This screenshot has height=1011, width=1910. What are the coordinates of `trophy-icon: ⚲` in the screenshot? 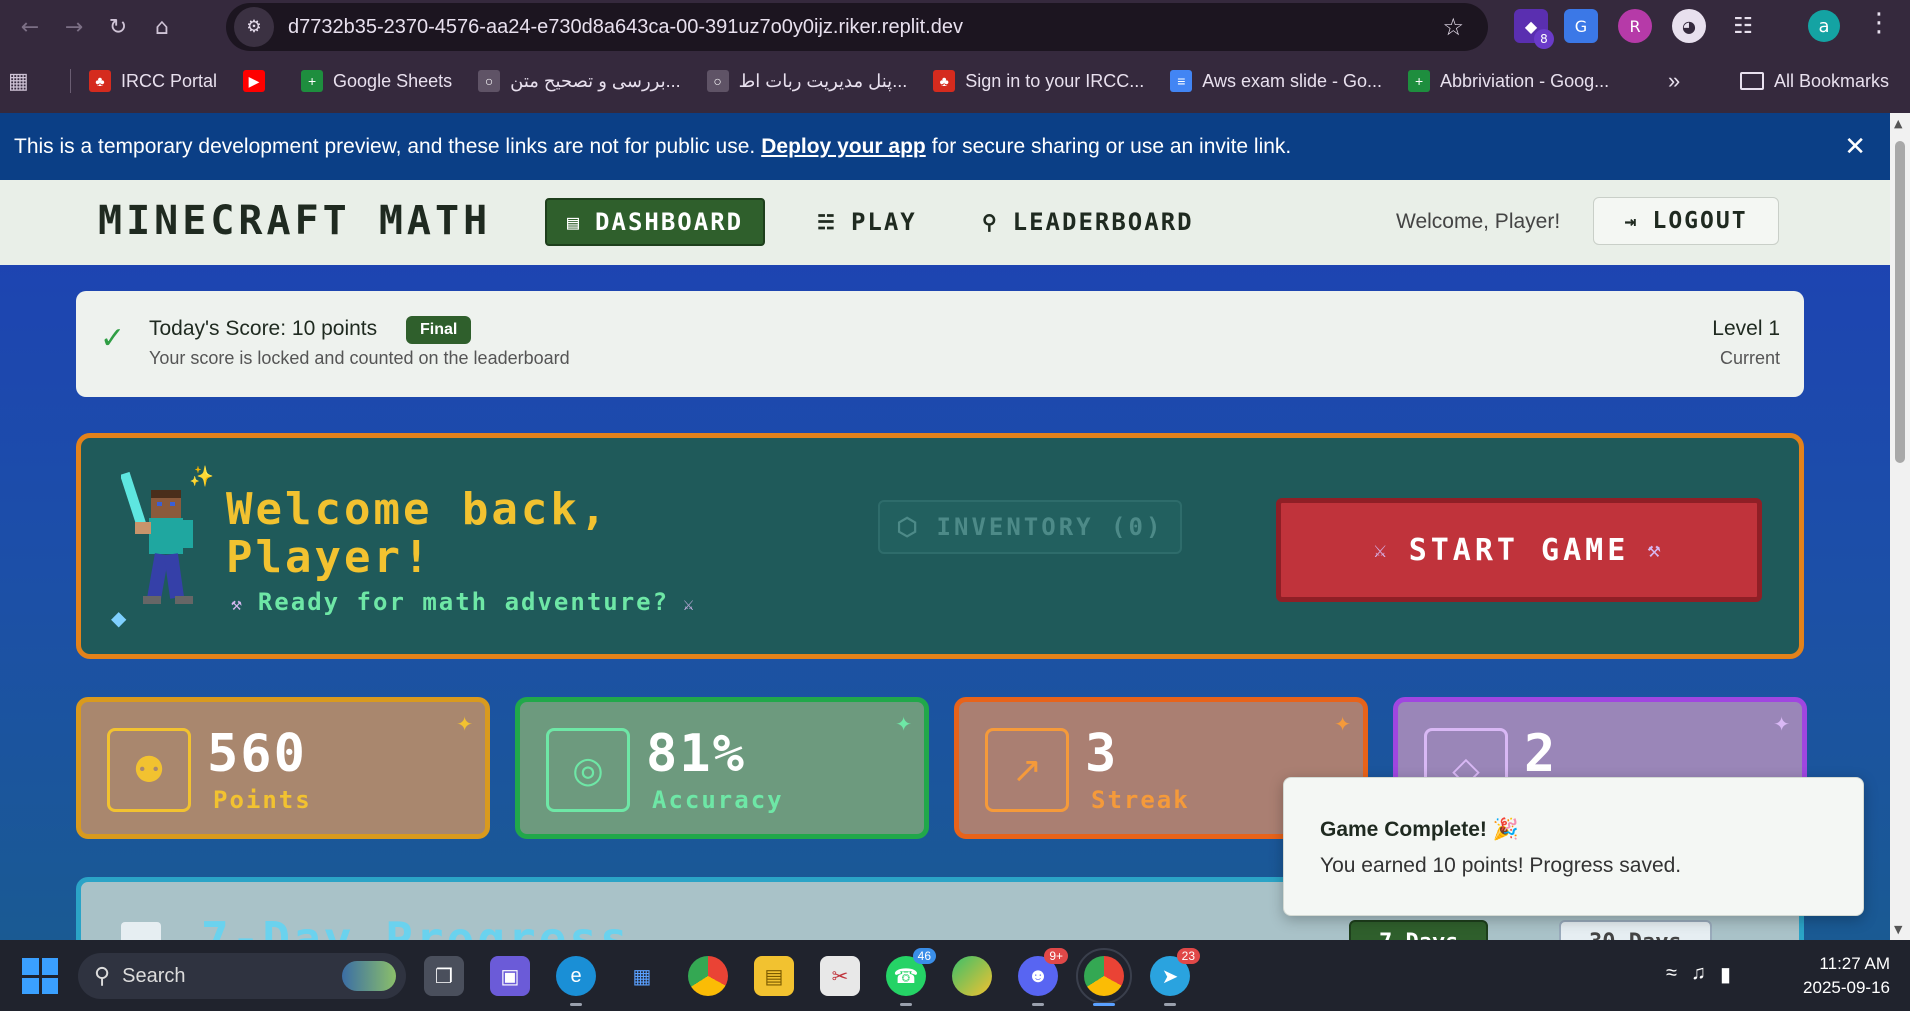 It's located at (990, 222).